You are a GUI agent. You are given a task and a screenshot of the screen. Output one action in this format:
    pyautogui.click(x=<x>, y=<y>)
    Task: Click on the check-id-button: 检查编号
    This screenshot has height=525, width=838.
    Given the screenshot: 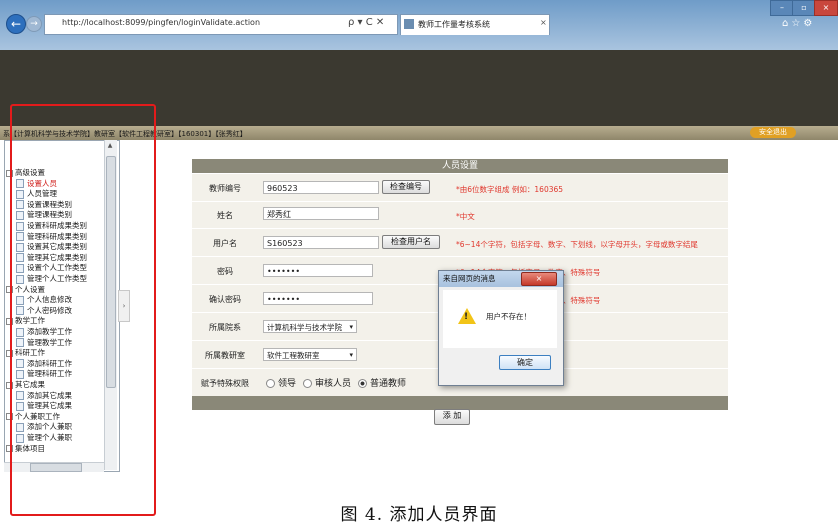 What is the action you would take?
    pyautogui.click(x=406, y=187)
    